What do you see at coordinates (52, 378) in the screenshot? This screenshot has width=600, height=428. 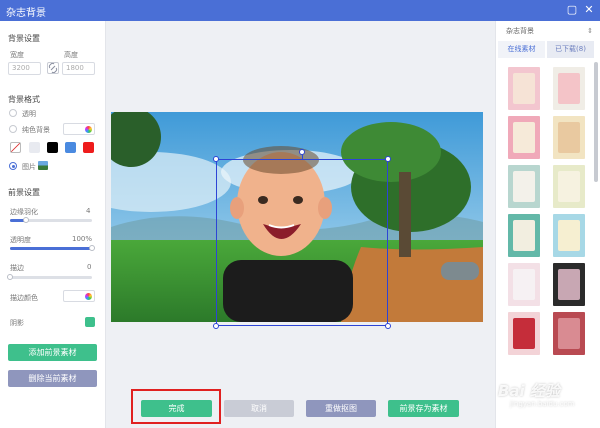 I see `delete-foreground-button: 删除当前素材` at bounding box center [52, 378].